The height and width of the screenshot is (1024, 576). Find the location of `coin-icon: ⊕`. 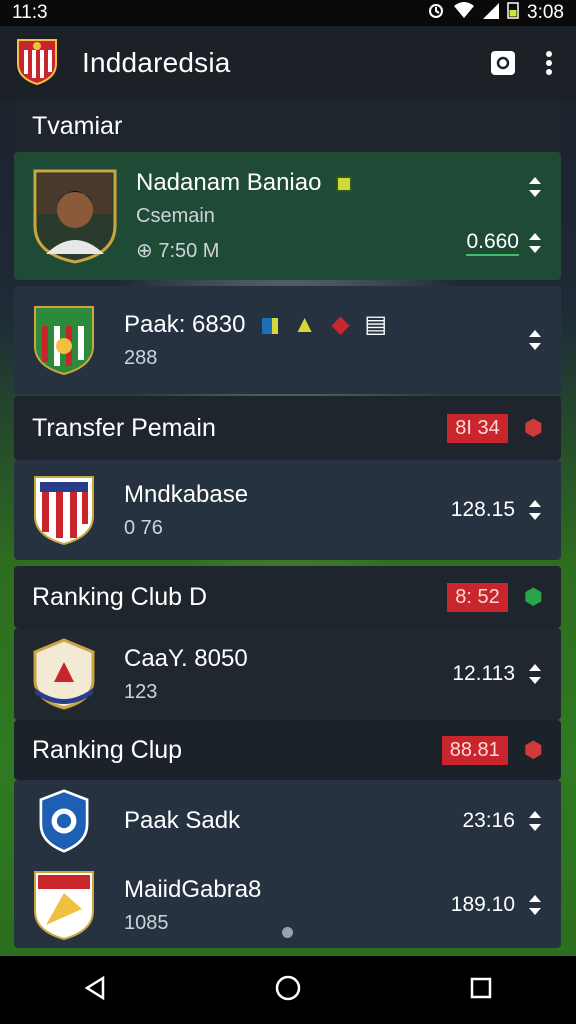

coin-icon: ⊕ is located at coordinates (144, 251).